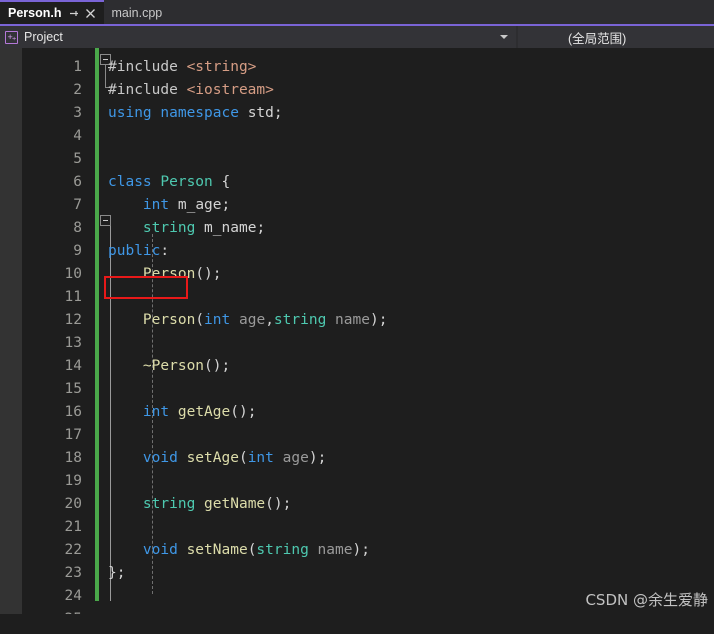 This screenshot has height=634, width=714. Describe the element at coordinates (357, 113) in the screenshot. I see `code-line: using namespace std;` at that location.